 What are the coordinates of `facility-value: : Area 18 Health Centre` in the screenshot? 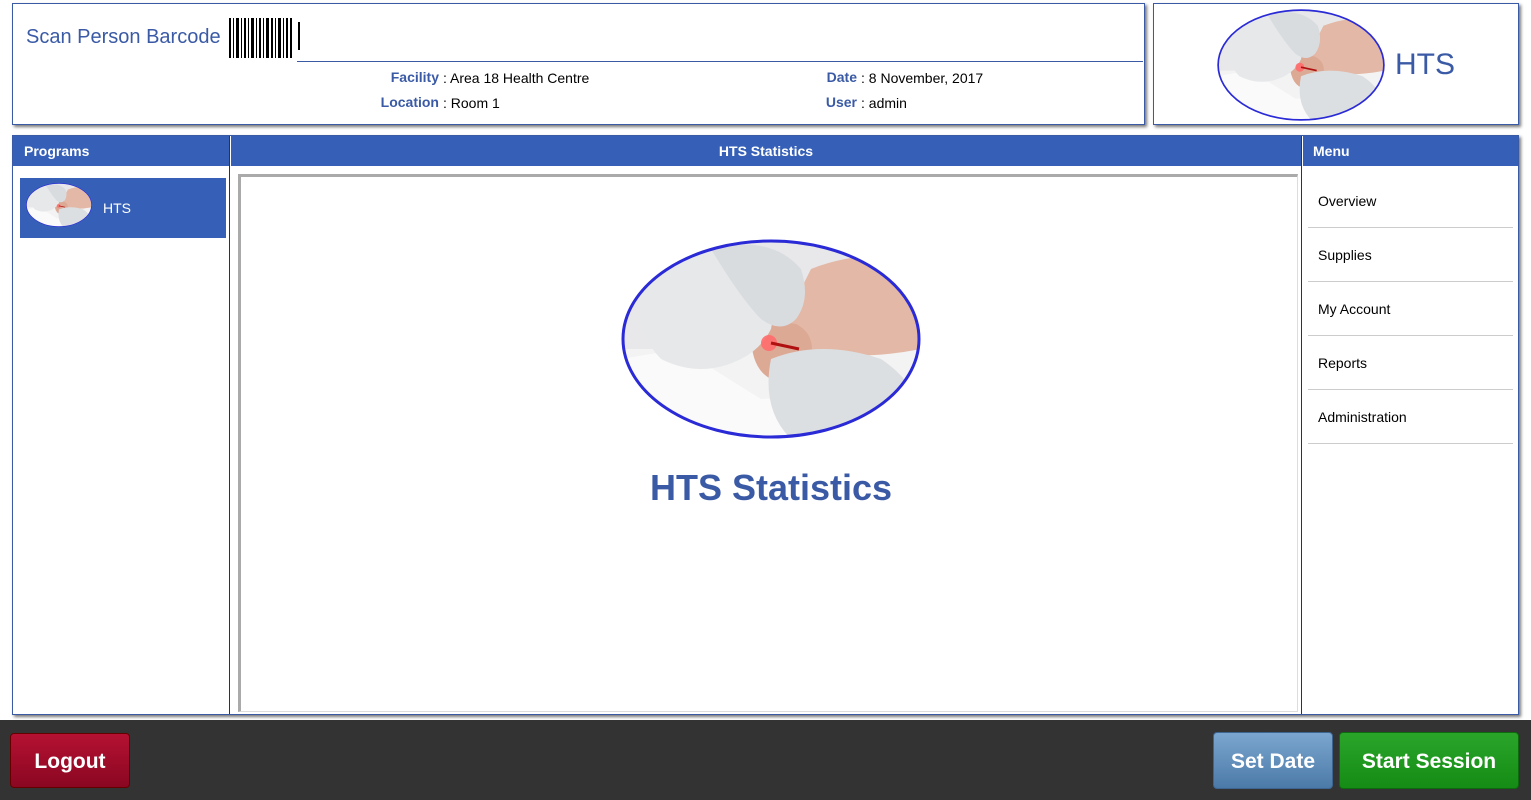 It's located at (516, 78).